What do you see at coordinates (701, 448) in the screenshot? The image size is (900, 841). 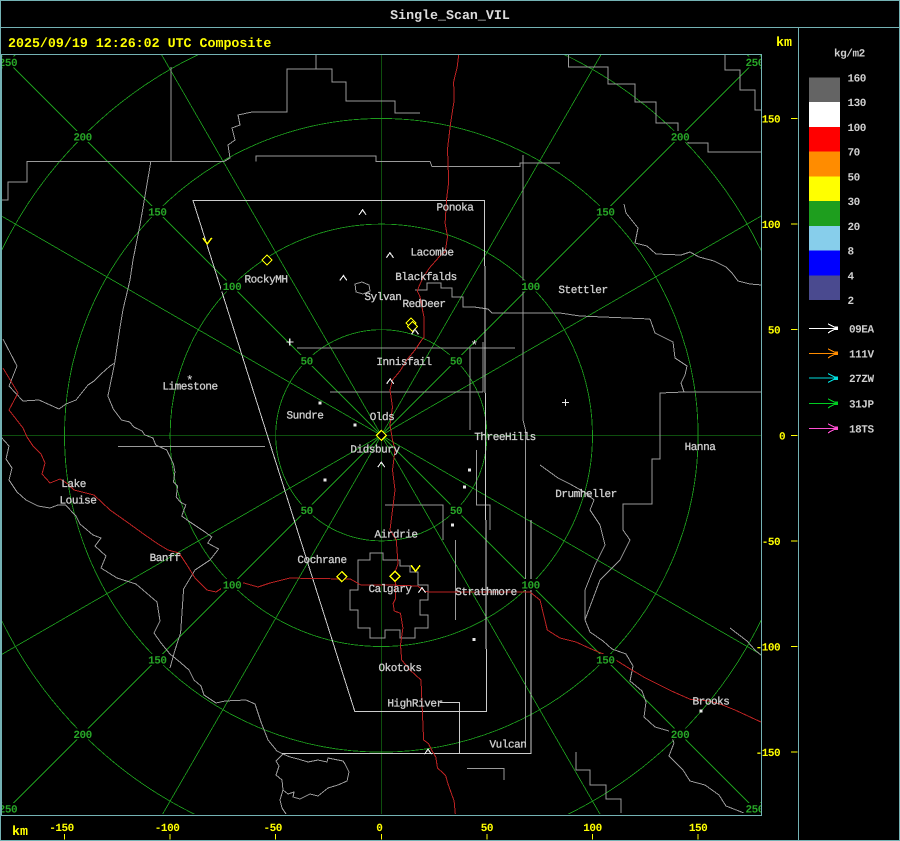 I see `svg-text: Hanna` at bounding box center [701, 448].